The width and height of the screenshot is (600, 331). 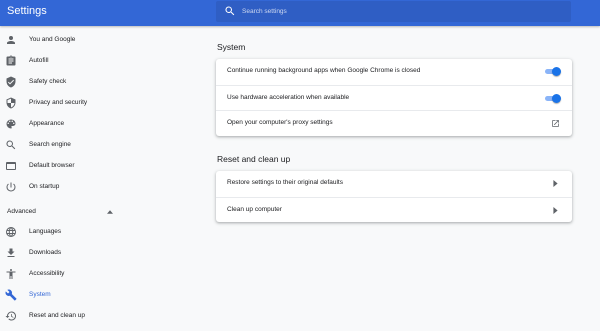 I want to click on sidebar-item-you-and-google: You and Google, so click(x=75, y=40).